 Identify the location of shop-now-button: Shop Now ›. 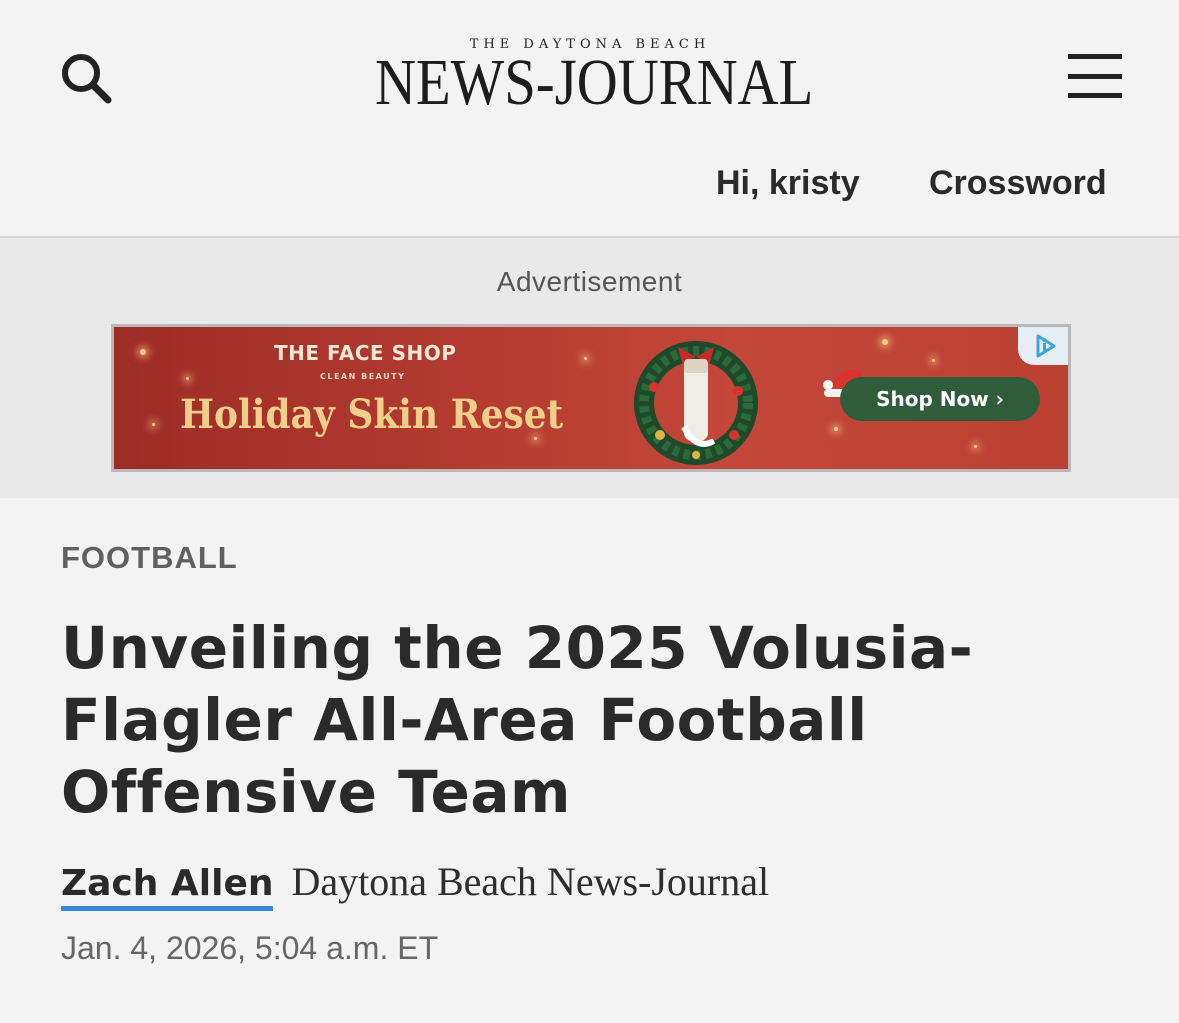
(940, 399).